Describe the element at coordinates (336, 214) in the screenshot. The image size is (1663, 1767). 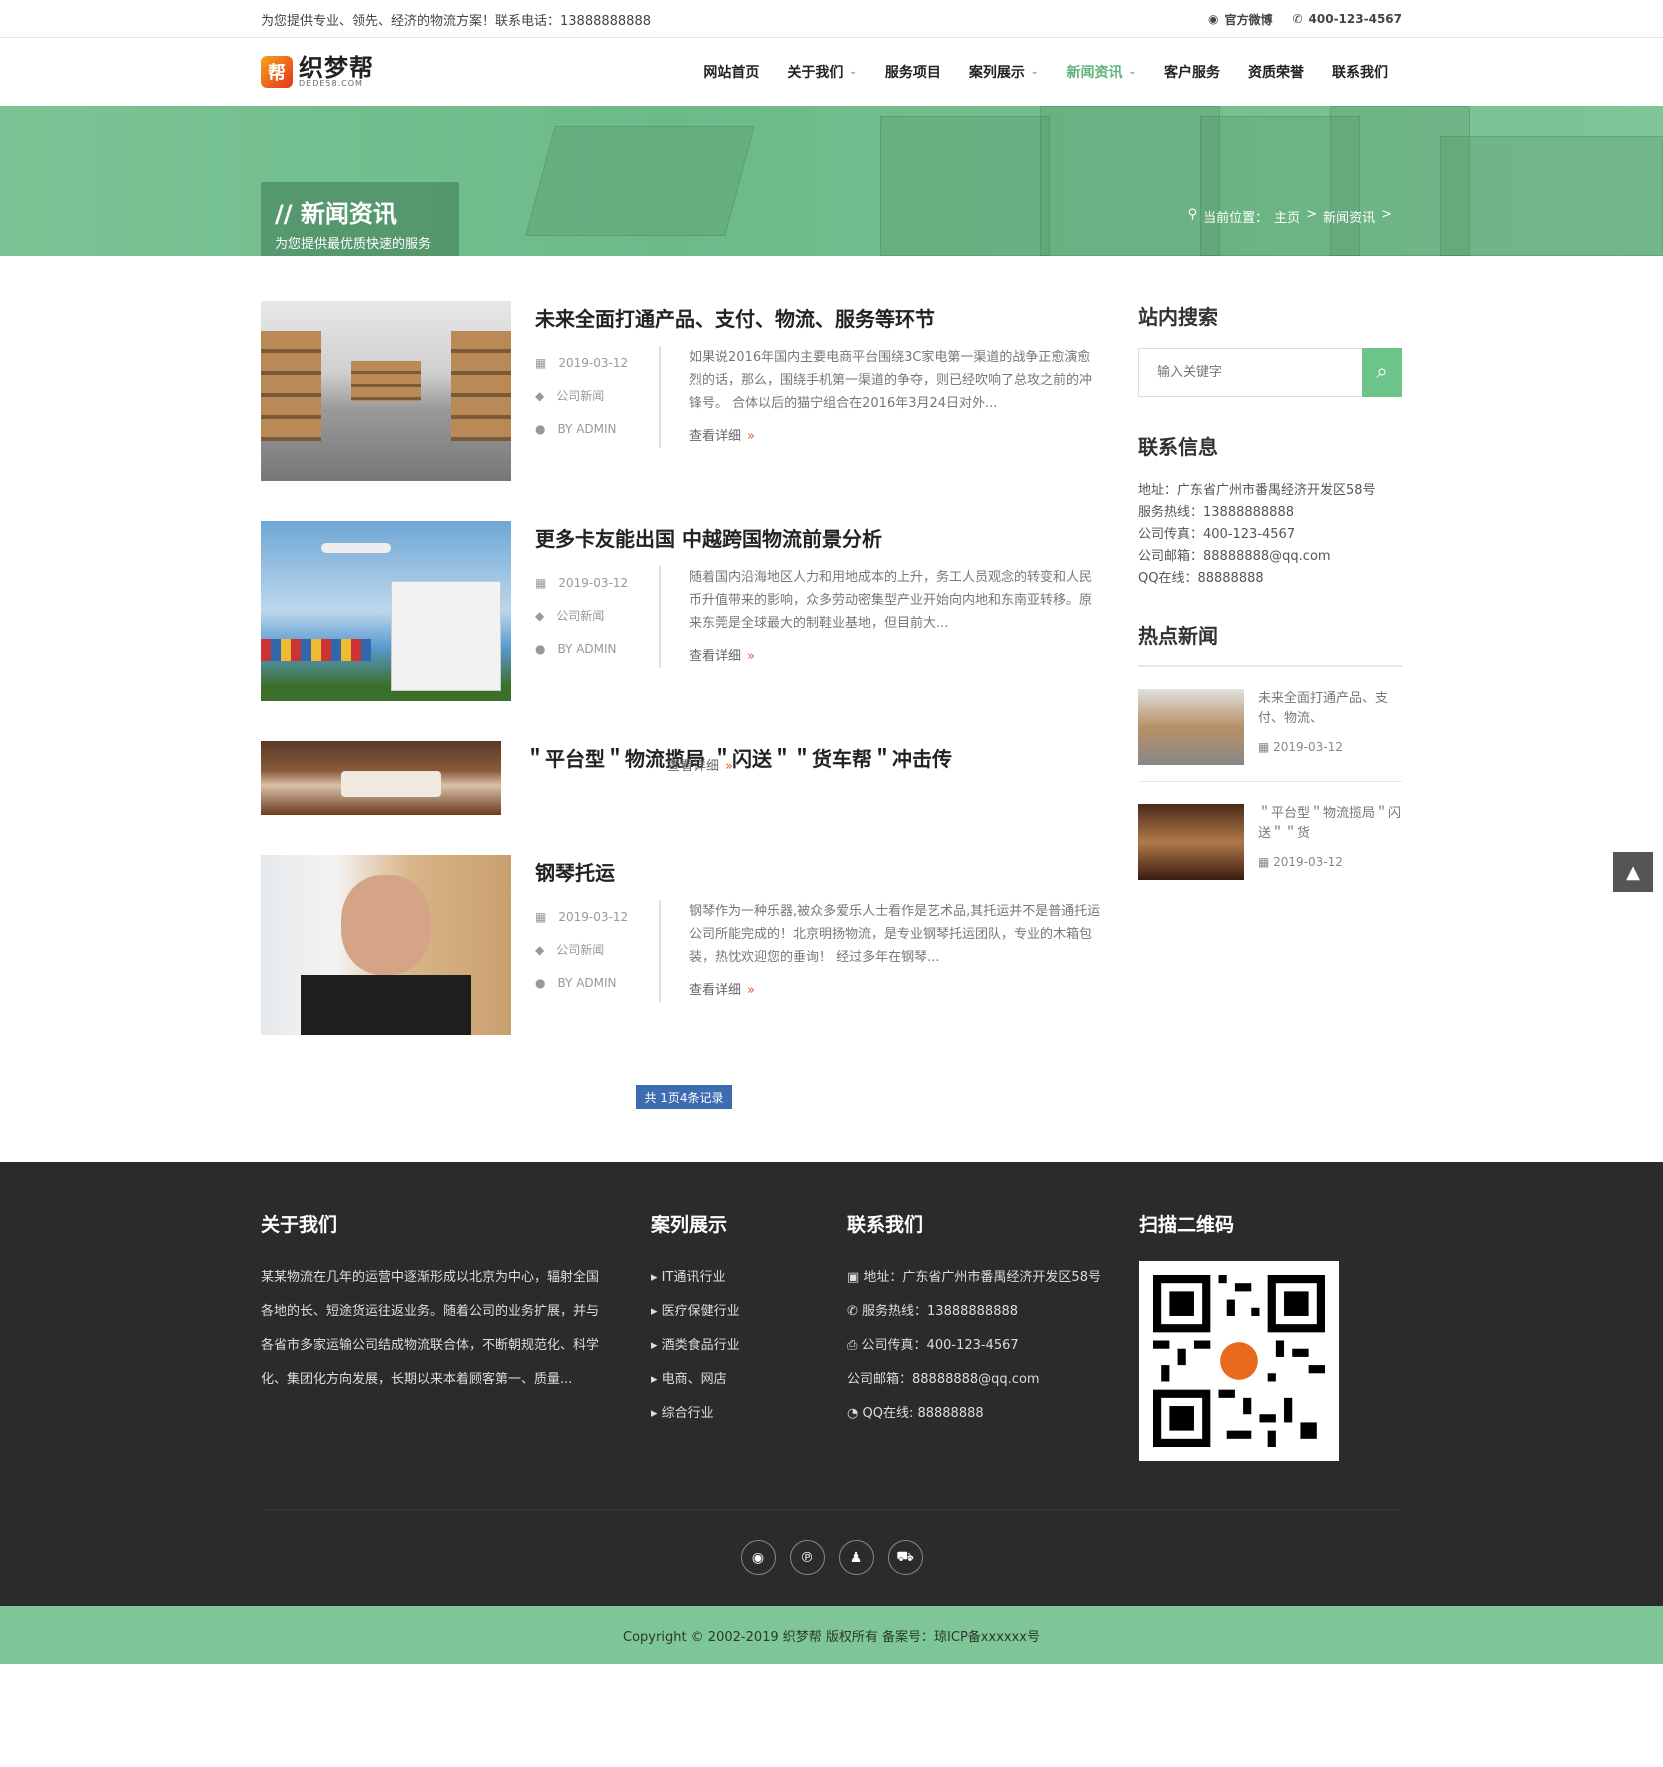
I see `banner-title: // 新闻资讯` at that location.